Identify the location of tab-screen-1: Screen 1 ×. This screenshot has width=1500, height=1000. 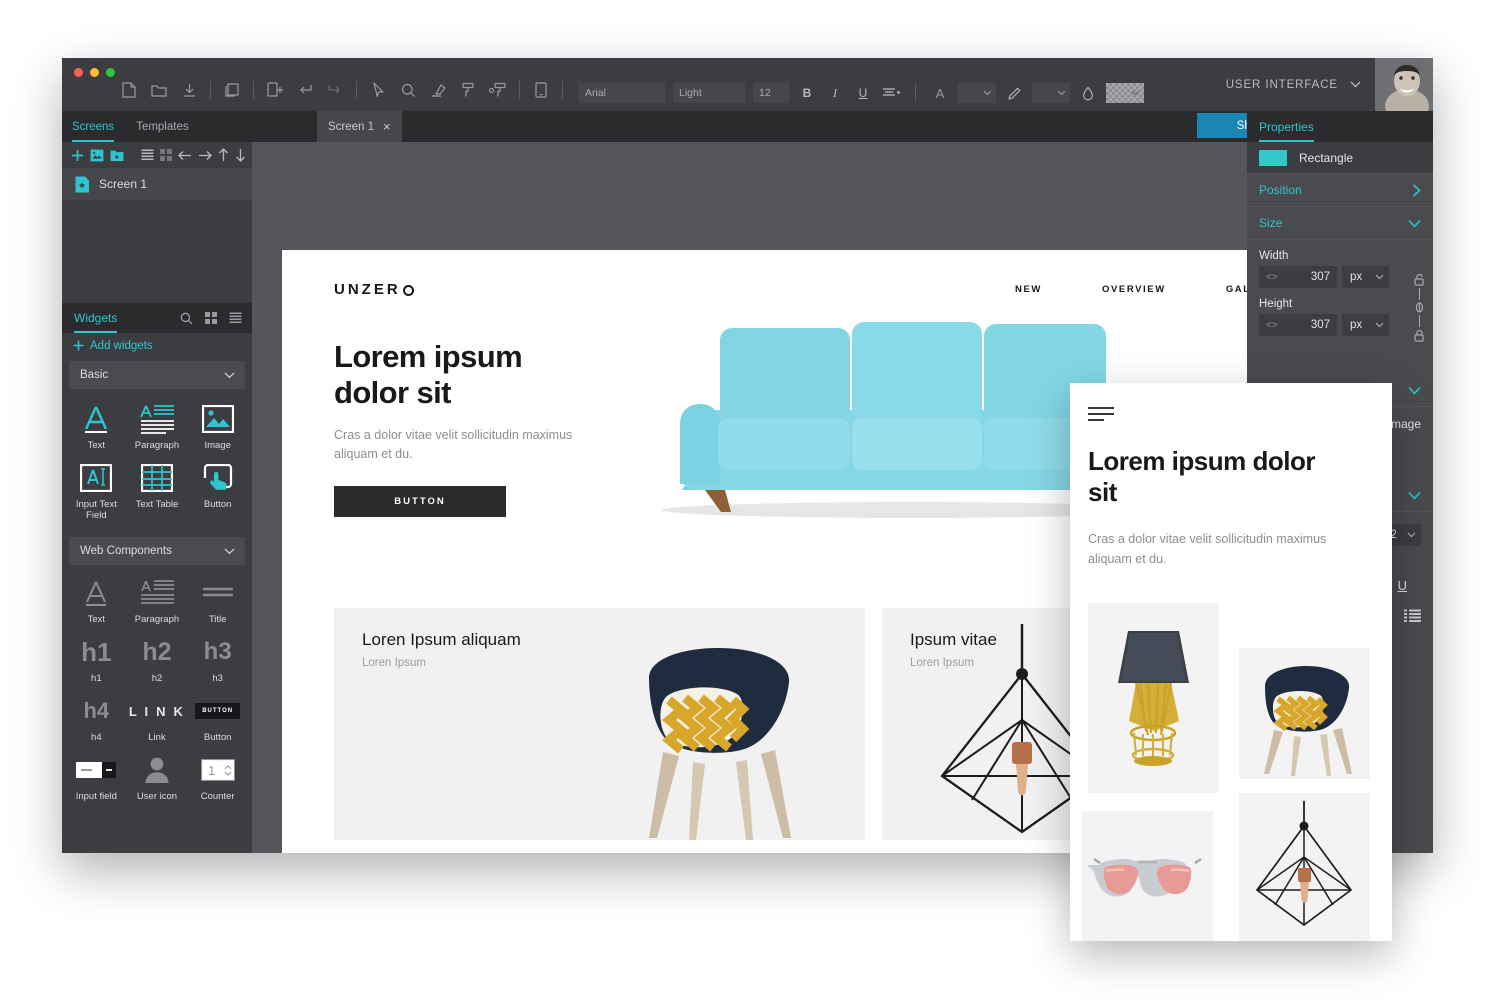
(359, 126).